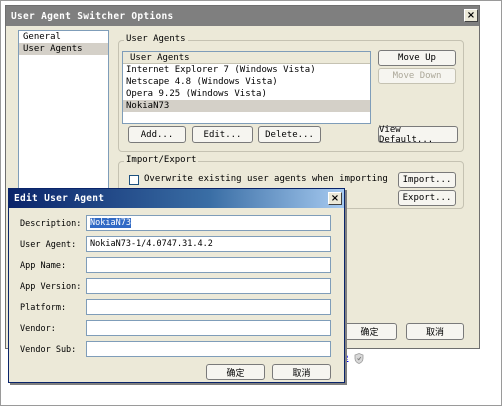 The image size is (502, 406). Describe the element at coordinates (38, 329) in the screenshot. I see `vendor-label: Vendor:` at that location.